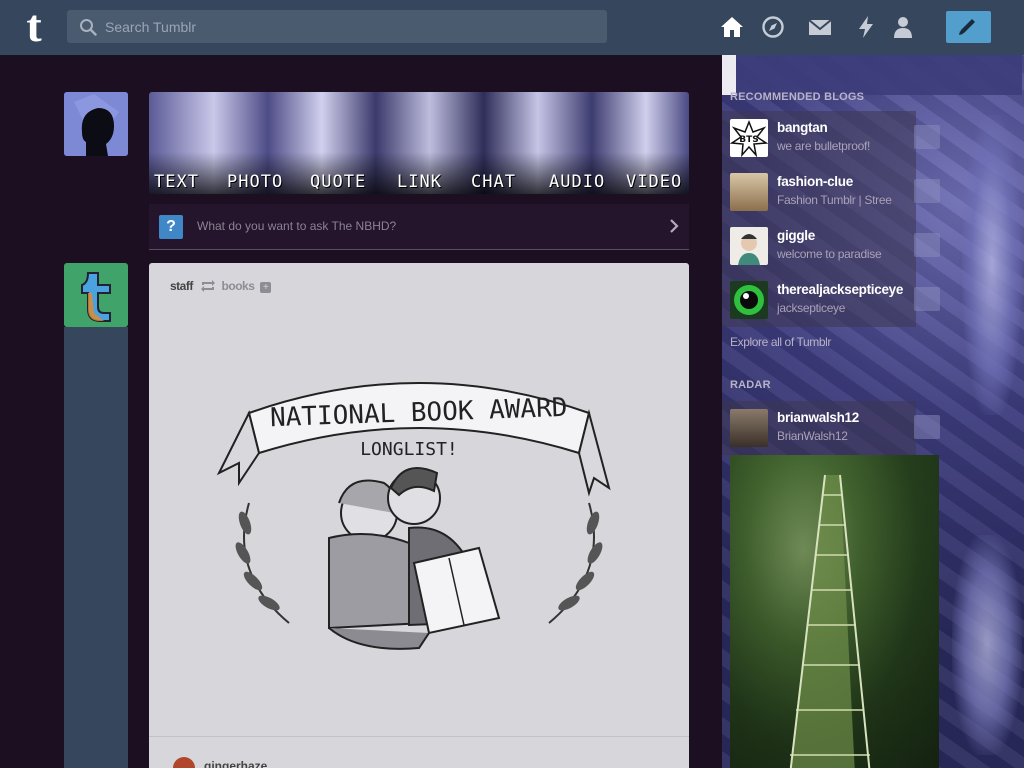 The height and width of the screenshot is (768, 1024). I want to click on compose-button, so click(968, 27).